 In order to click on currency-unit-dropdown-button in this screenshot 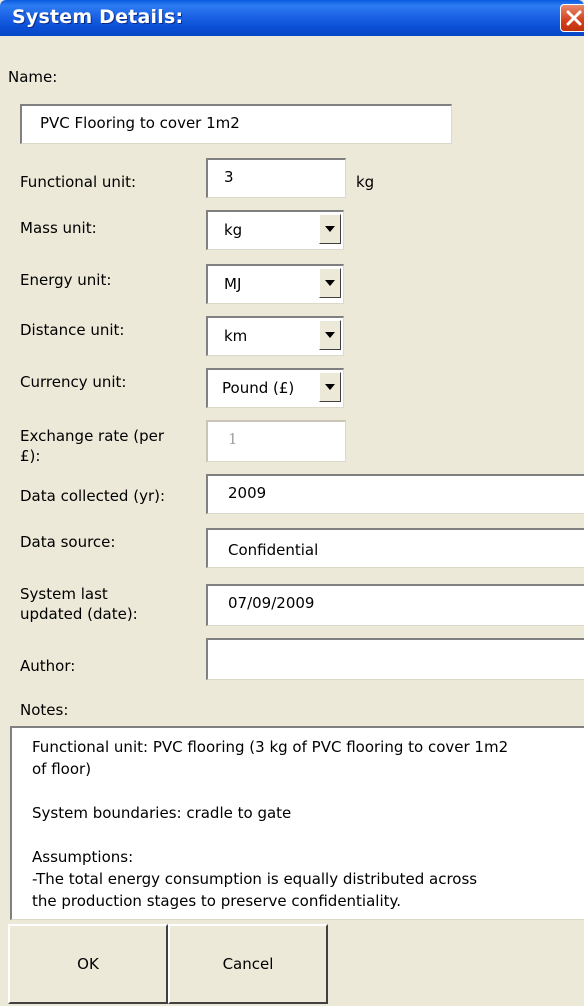, I will do `click(330, 387)`.